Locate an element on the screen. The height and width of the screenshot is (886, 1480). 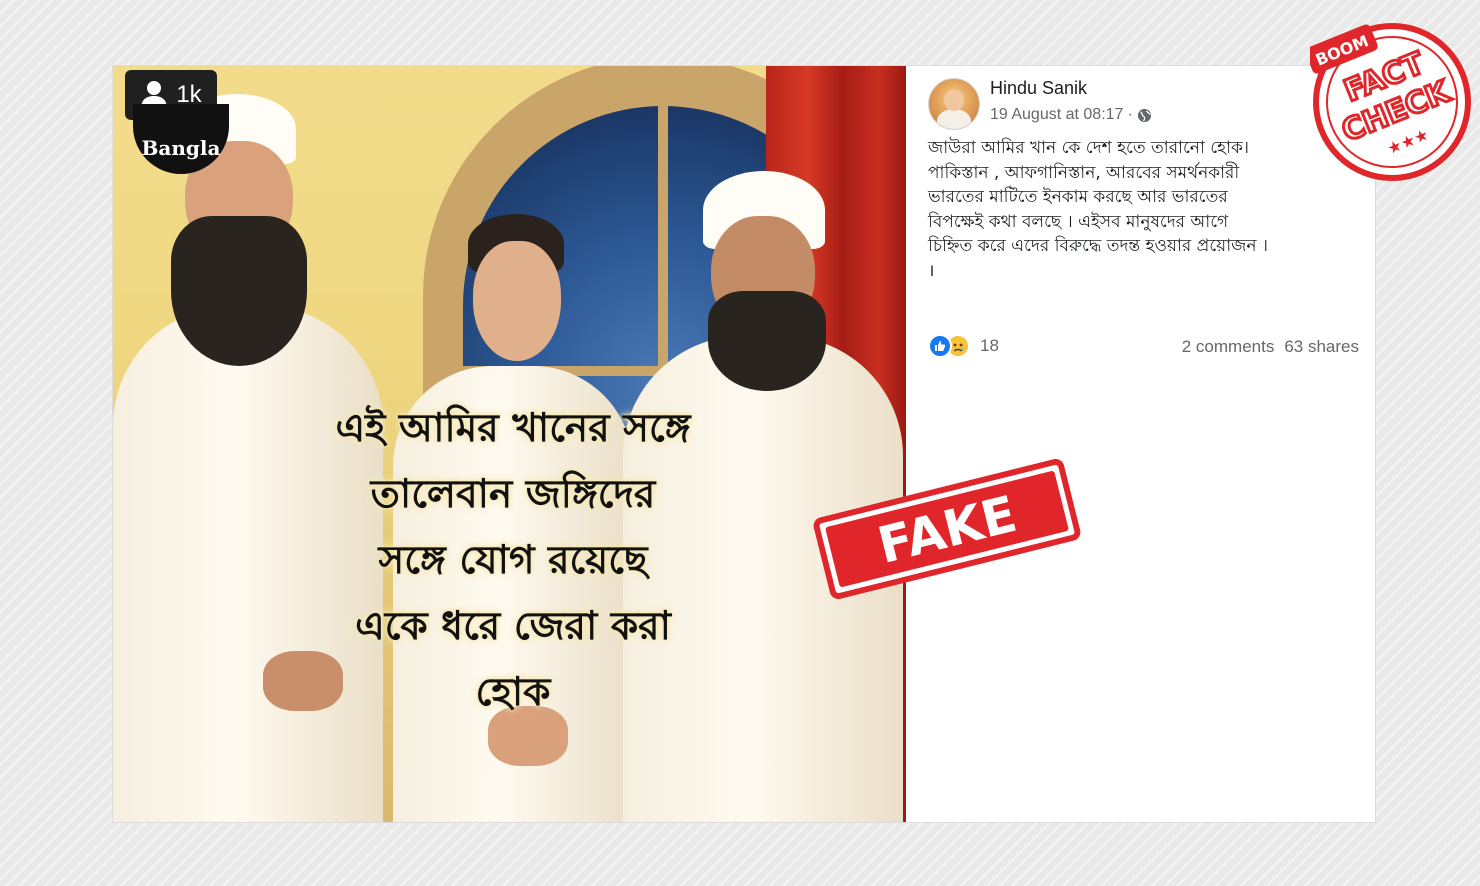
overlay-line: সঙ্গে যোগ রয়েছে is located at coordinates (513, 560).